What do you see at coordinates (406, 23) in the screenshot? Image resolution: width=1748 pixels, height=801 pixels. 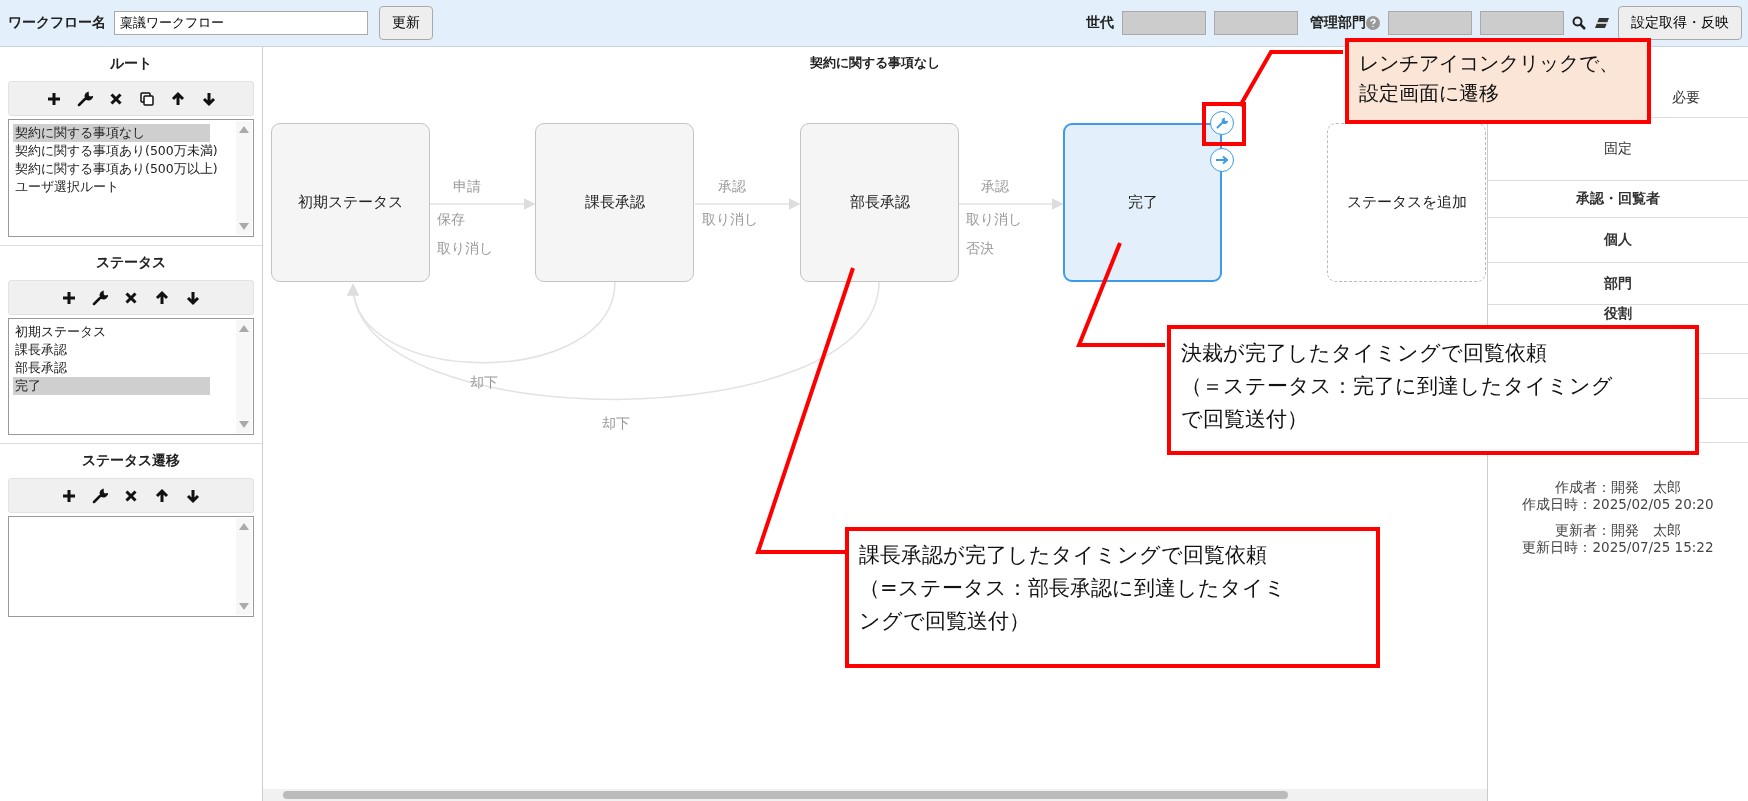 I see `update-button: 更新` at bounding box center [406, 23].